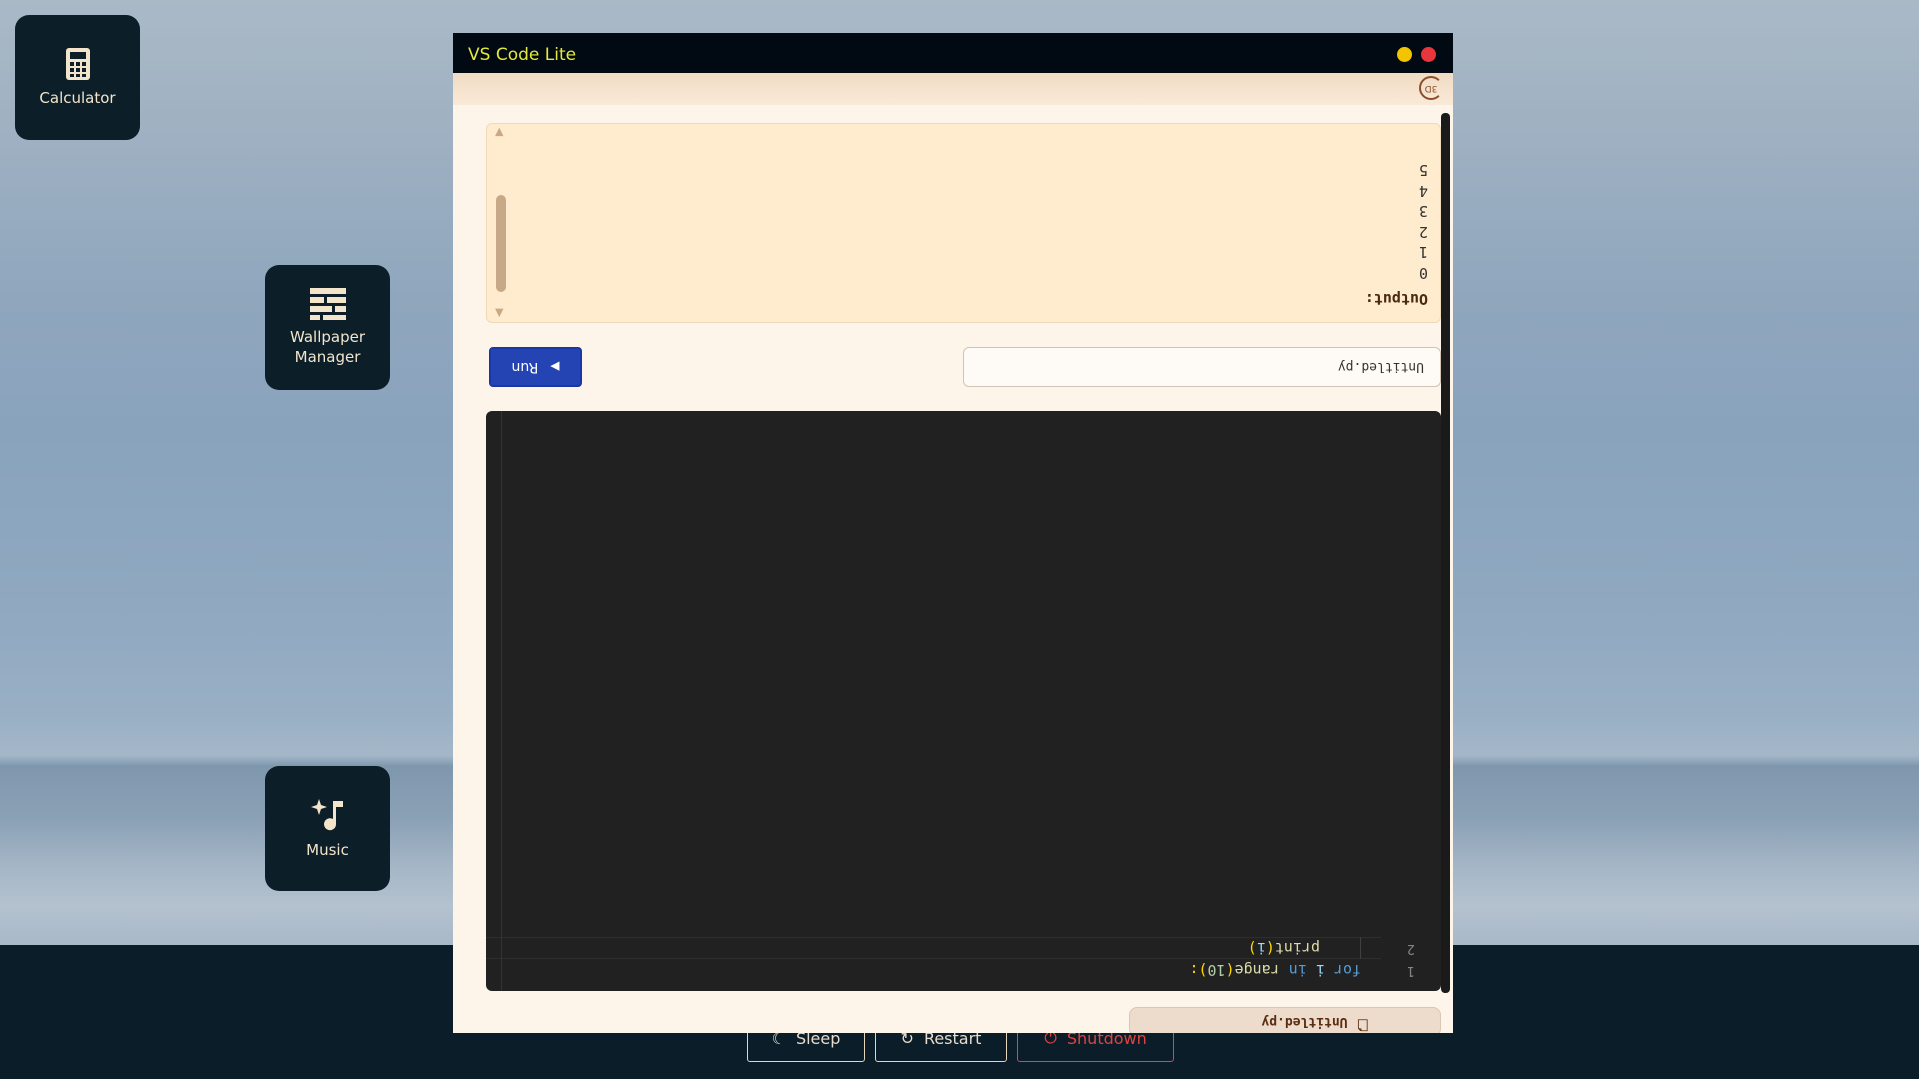 This screenshot has height=1079, width=1919. What do you see at coordinates (1304, 1022) in the screenshot?
I see `tab-label: Untitled.py` at bounding box center [1304, 1022].